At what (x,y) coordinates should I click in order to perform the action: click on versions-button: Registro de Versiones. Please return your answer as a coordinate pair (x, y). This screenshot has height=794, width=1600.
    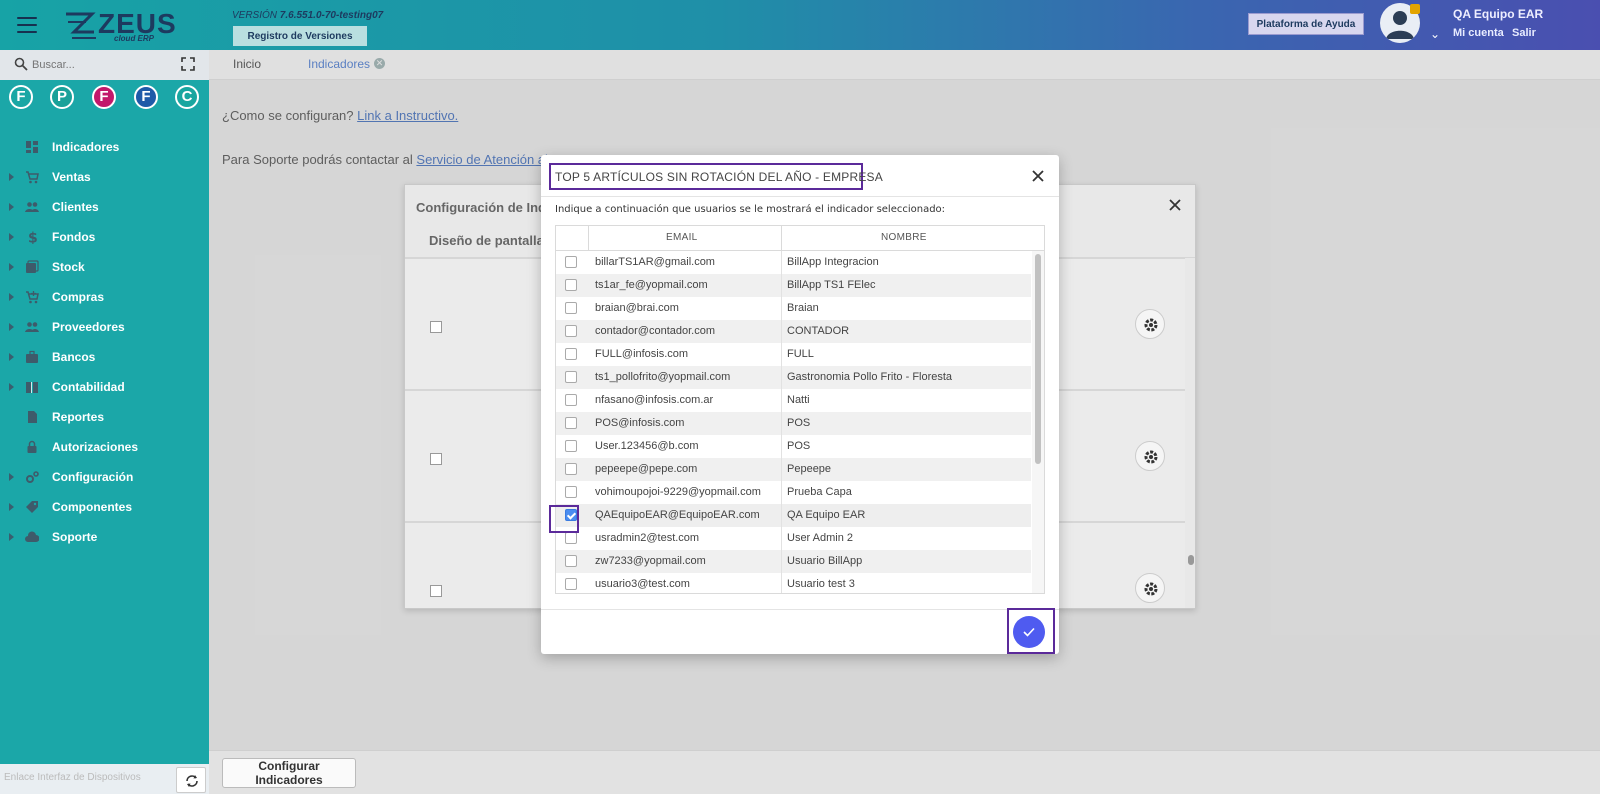
    Looking at the image, I should click on (300, 36).